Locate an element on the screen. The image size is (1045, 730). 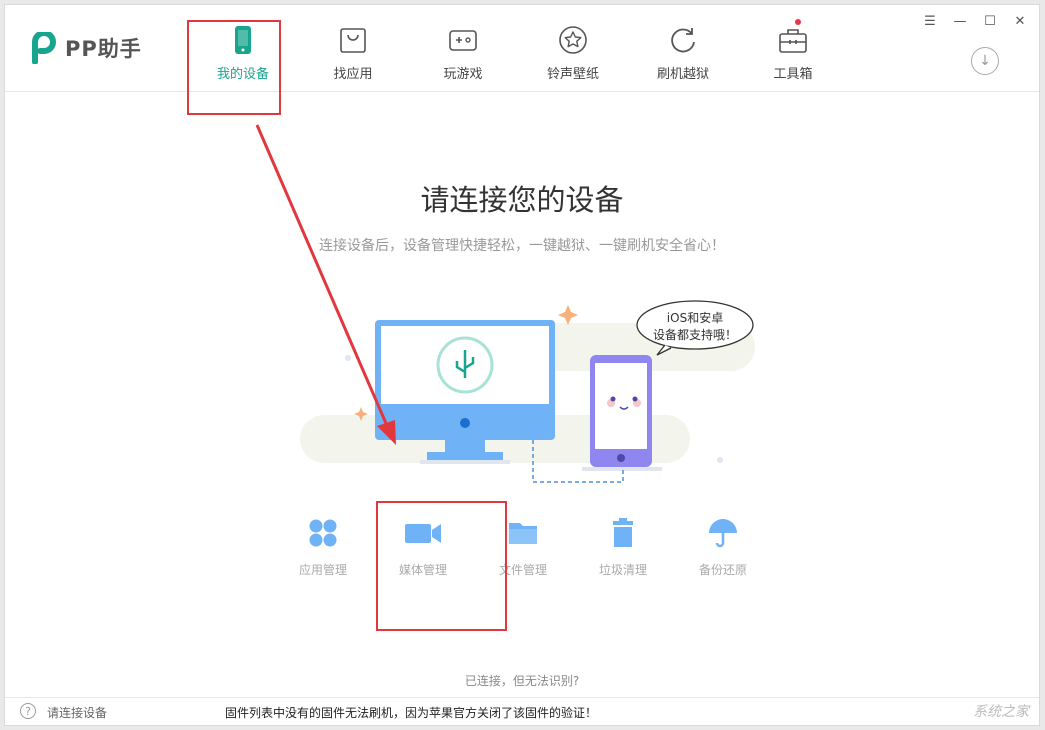
umbrella-icon is located at coordinates (723, 533).